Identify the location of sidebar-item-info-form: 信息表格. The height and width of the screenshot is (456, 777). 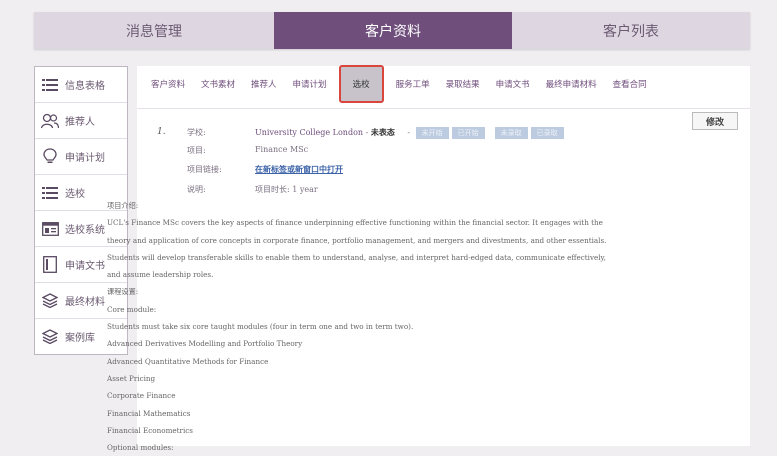
(81, 85).